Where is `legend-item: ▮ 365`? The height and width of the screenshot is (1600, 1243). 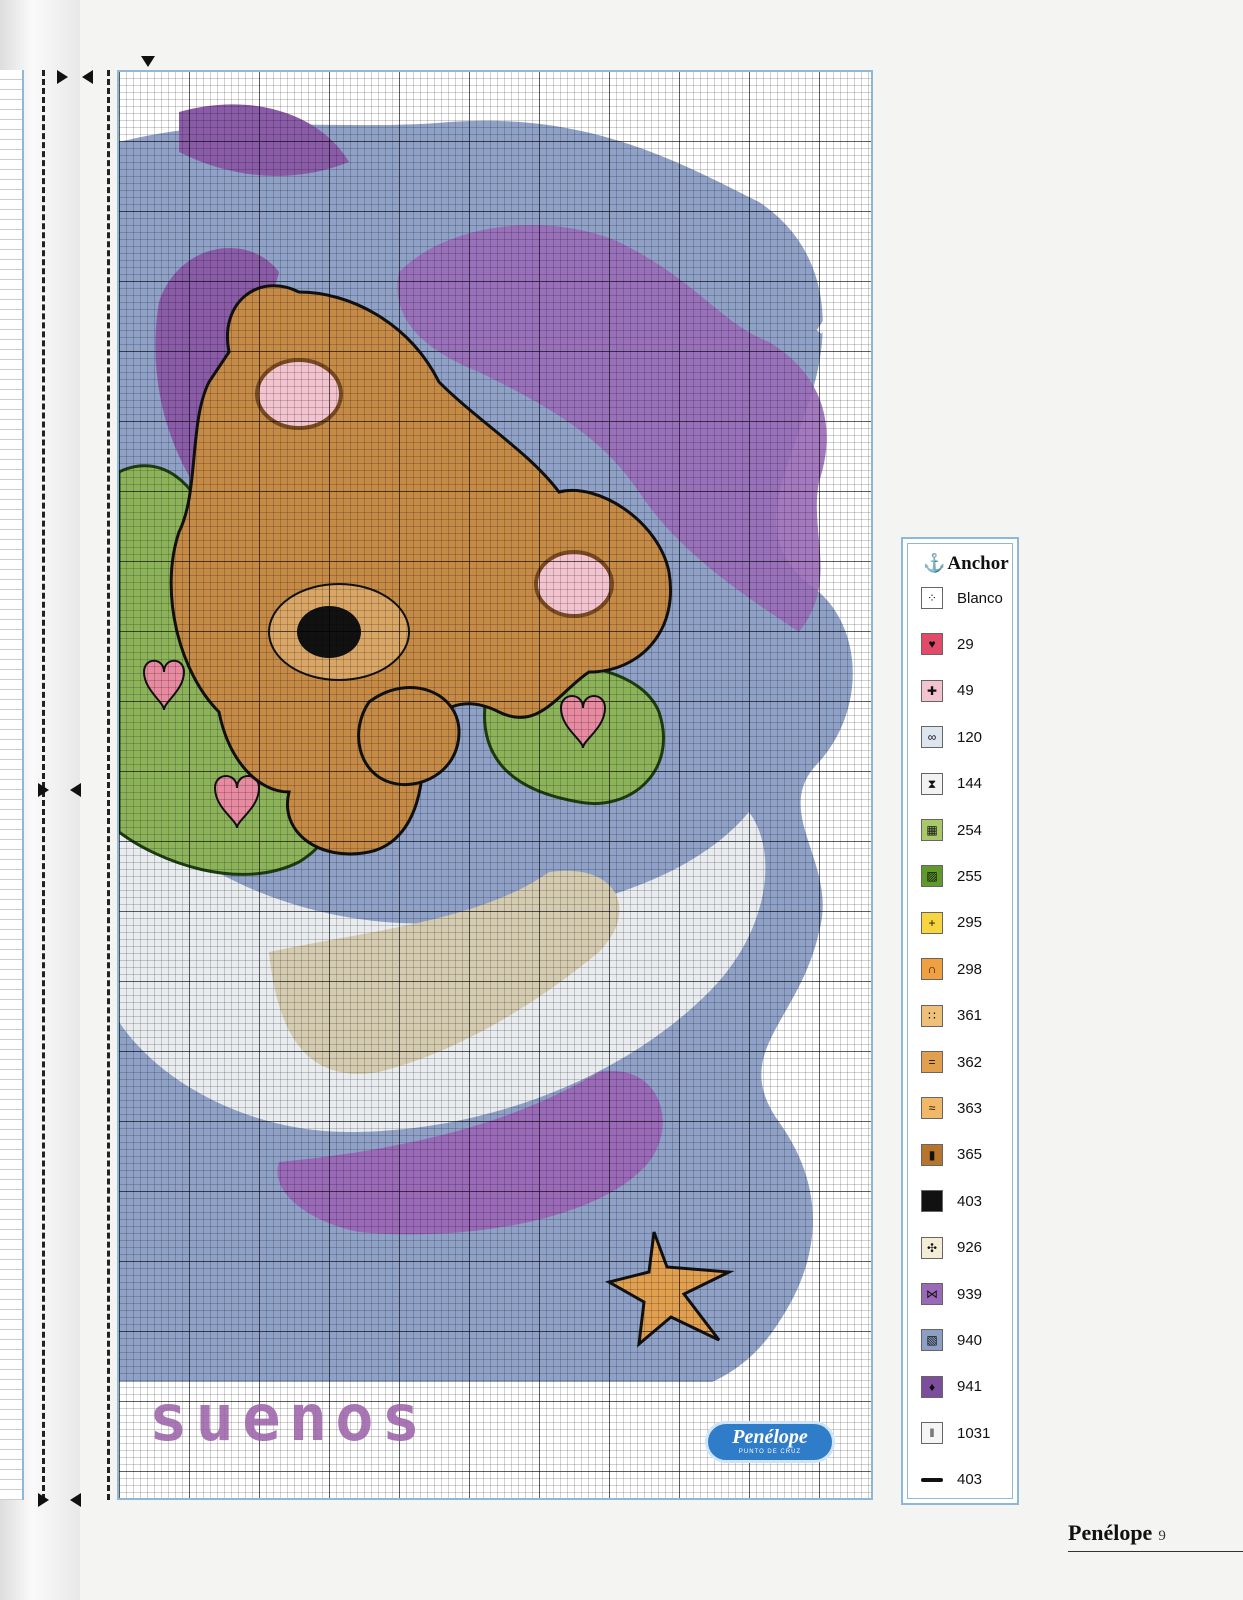
legend-item: ▮ 365 is located at coordinates (951, 1155).